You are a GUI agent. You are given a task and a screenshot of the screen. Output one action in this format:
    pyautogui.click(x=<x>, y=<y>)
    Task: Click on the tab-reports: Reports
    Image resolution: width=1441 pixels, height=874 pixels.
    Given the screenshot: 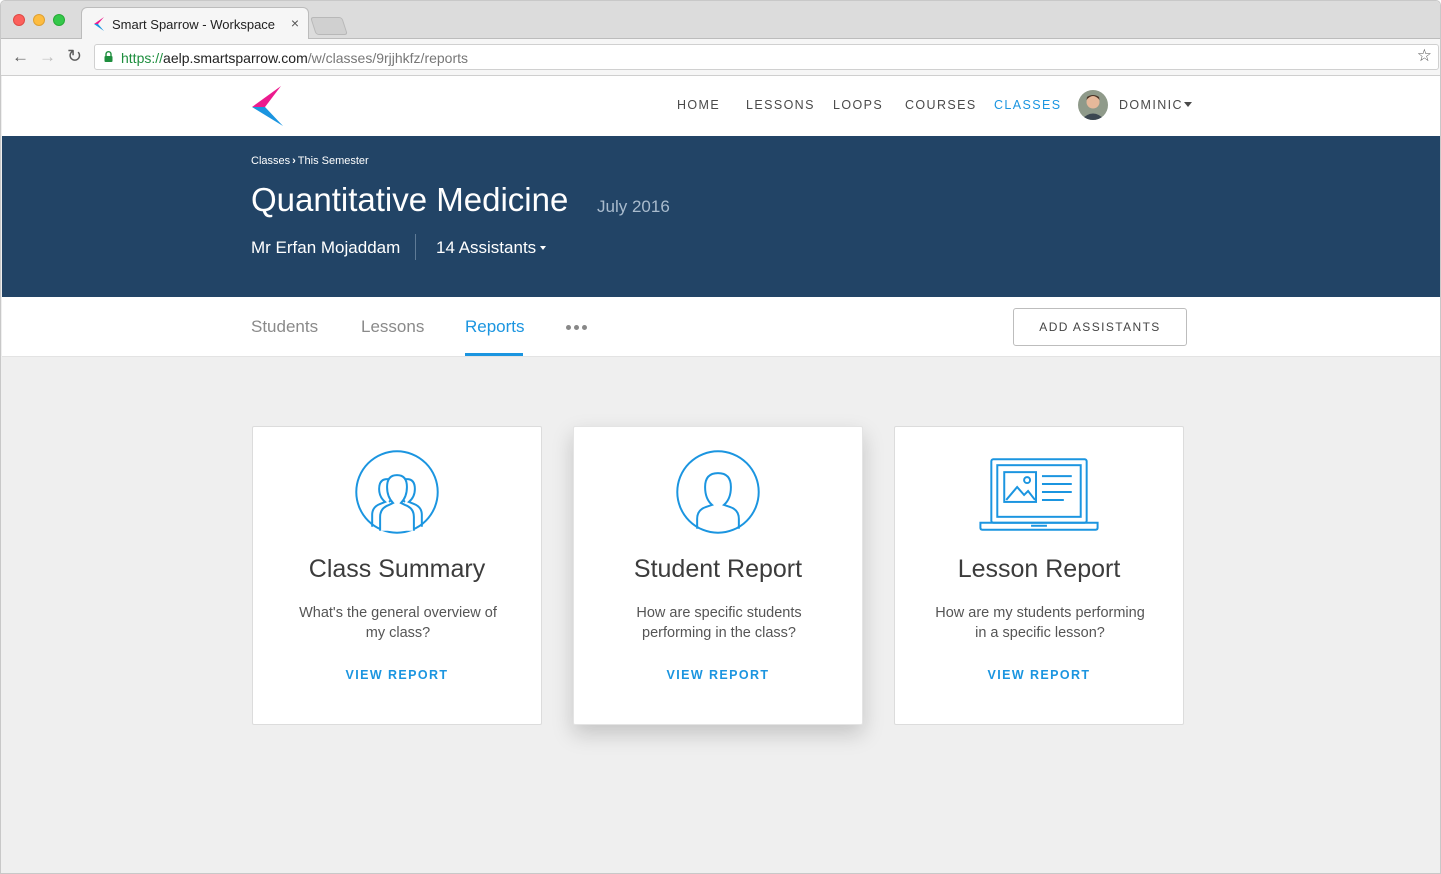 What is the action you would take?
    pyautogui.click(x=495, y=327)
    